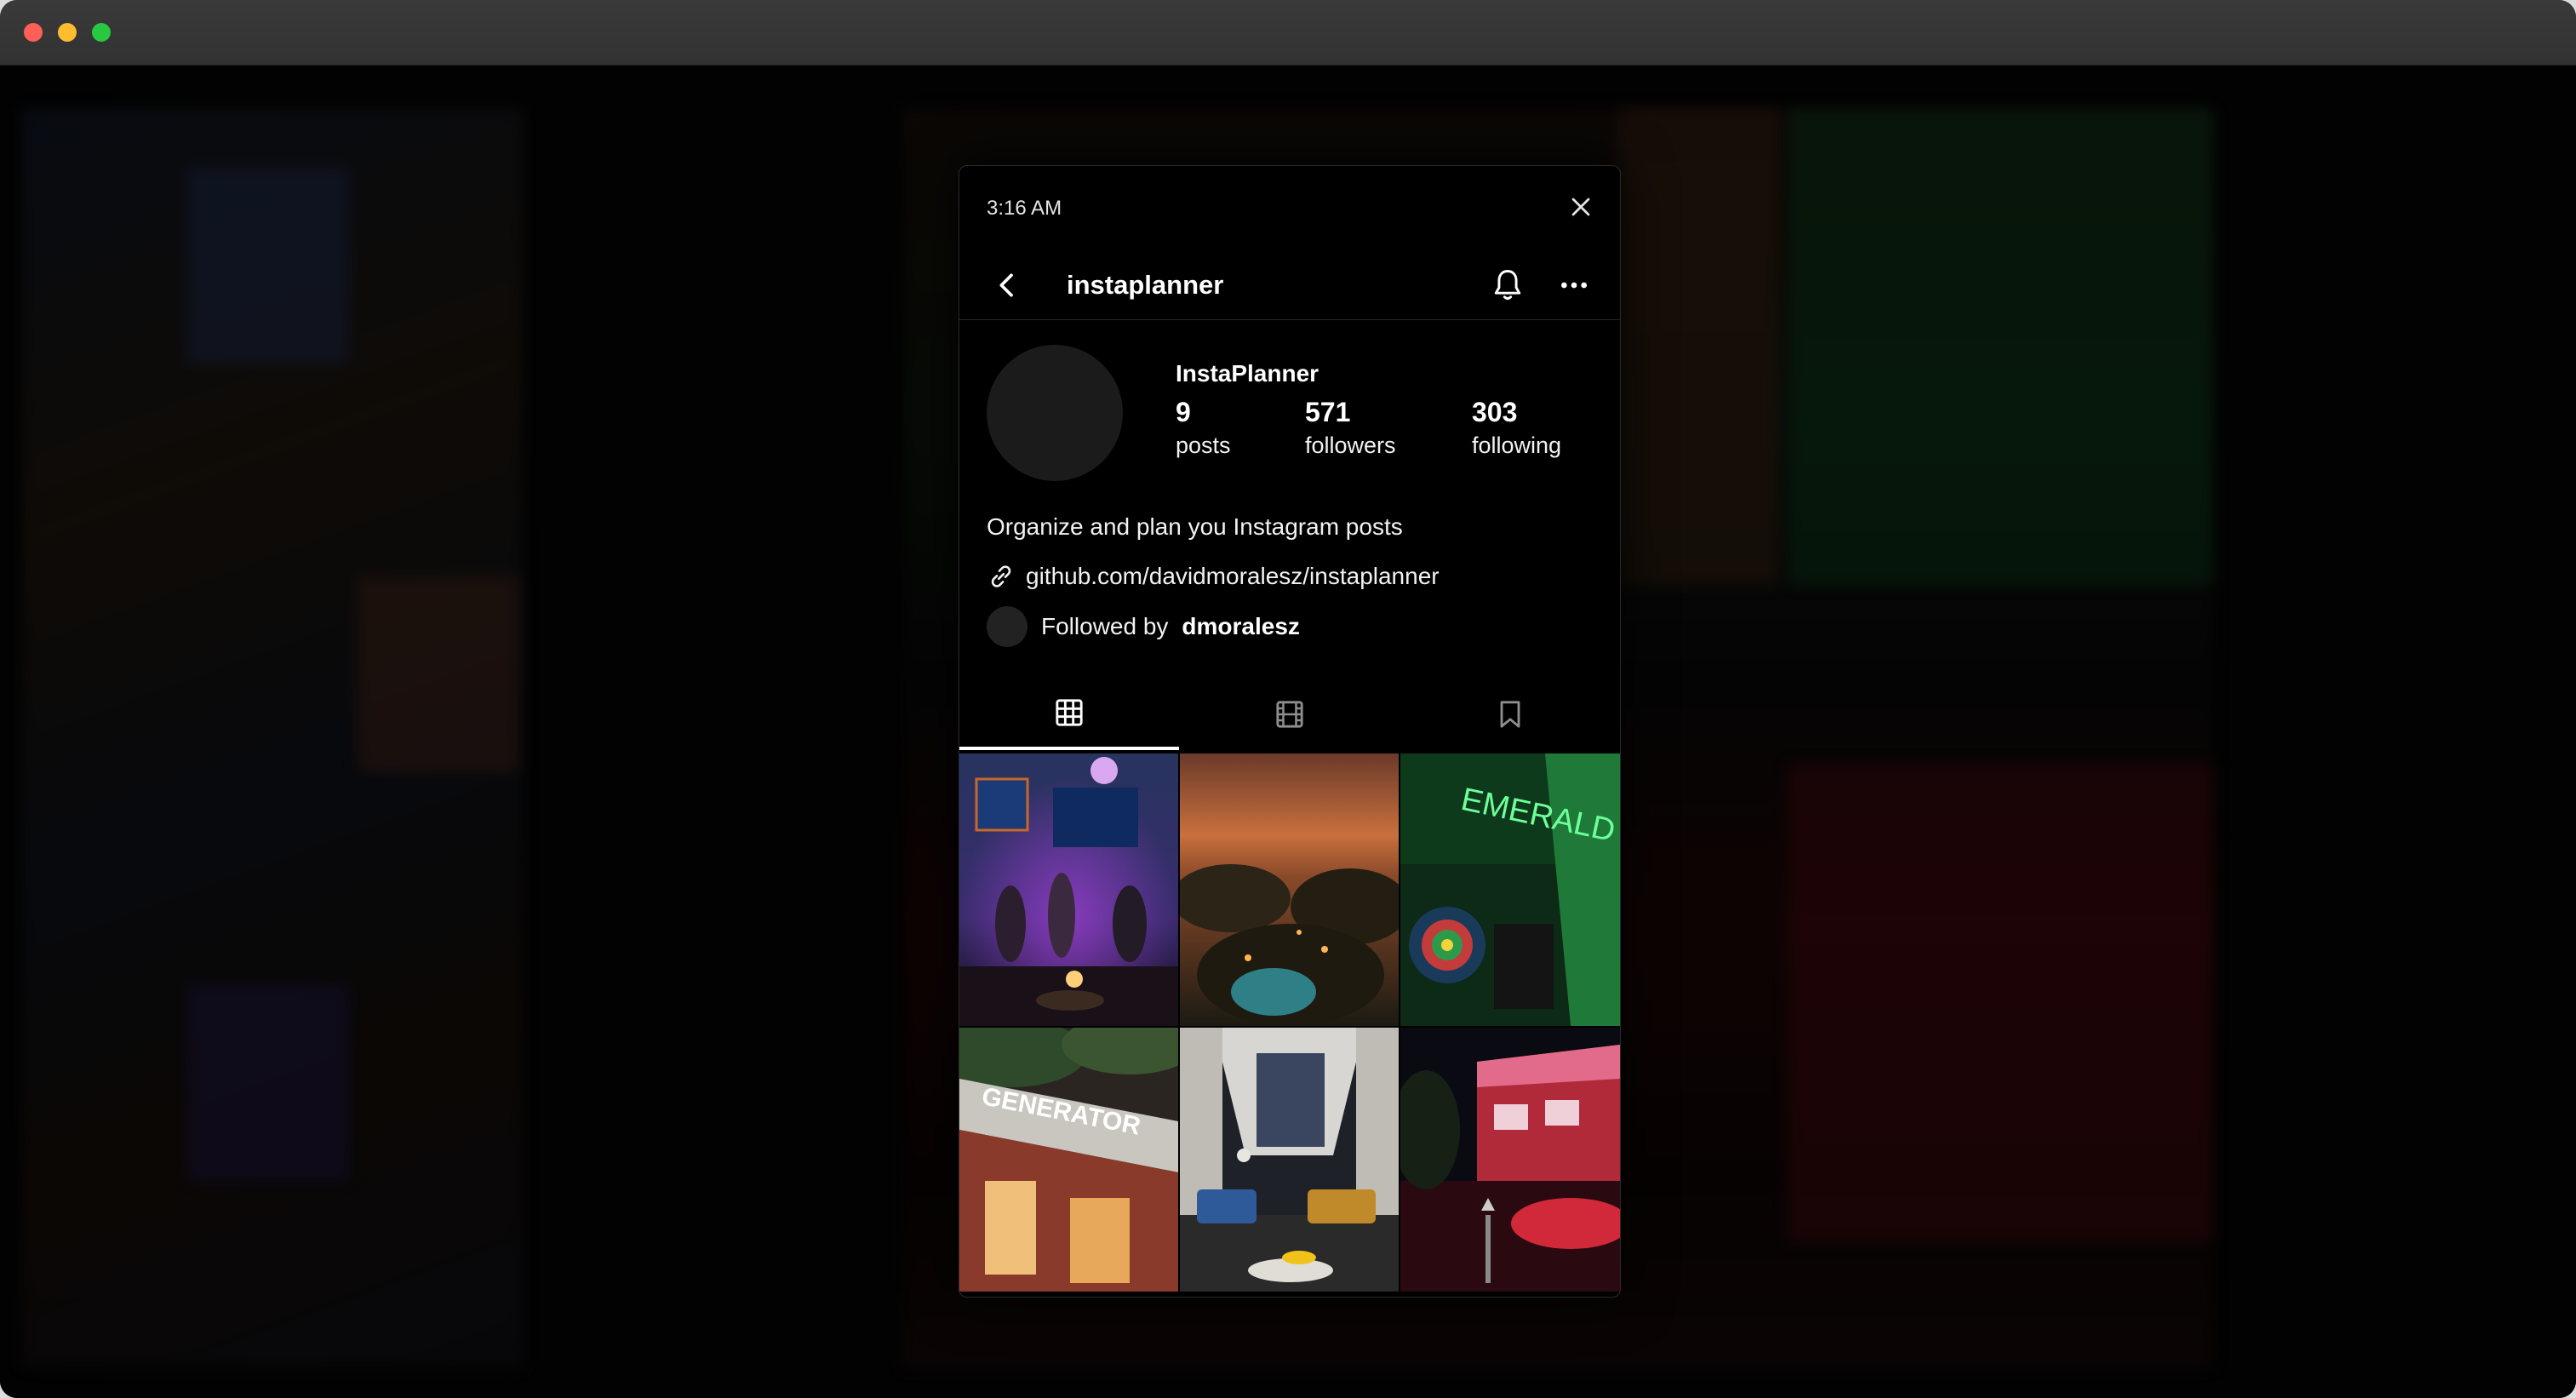 Image resolution: width=2576 pixels, height=1398 pixels. Describe the element at coordinates (1288, 33) in the screenshot. I see `title-bar` at that location.